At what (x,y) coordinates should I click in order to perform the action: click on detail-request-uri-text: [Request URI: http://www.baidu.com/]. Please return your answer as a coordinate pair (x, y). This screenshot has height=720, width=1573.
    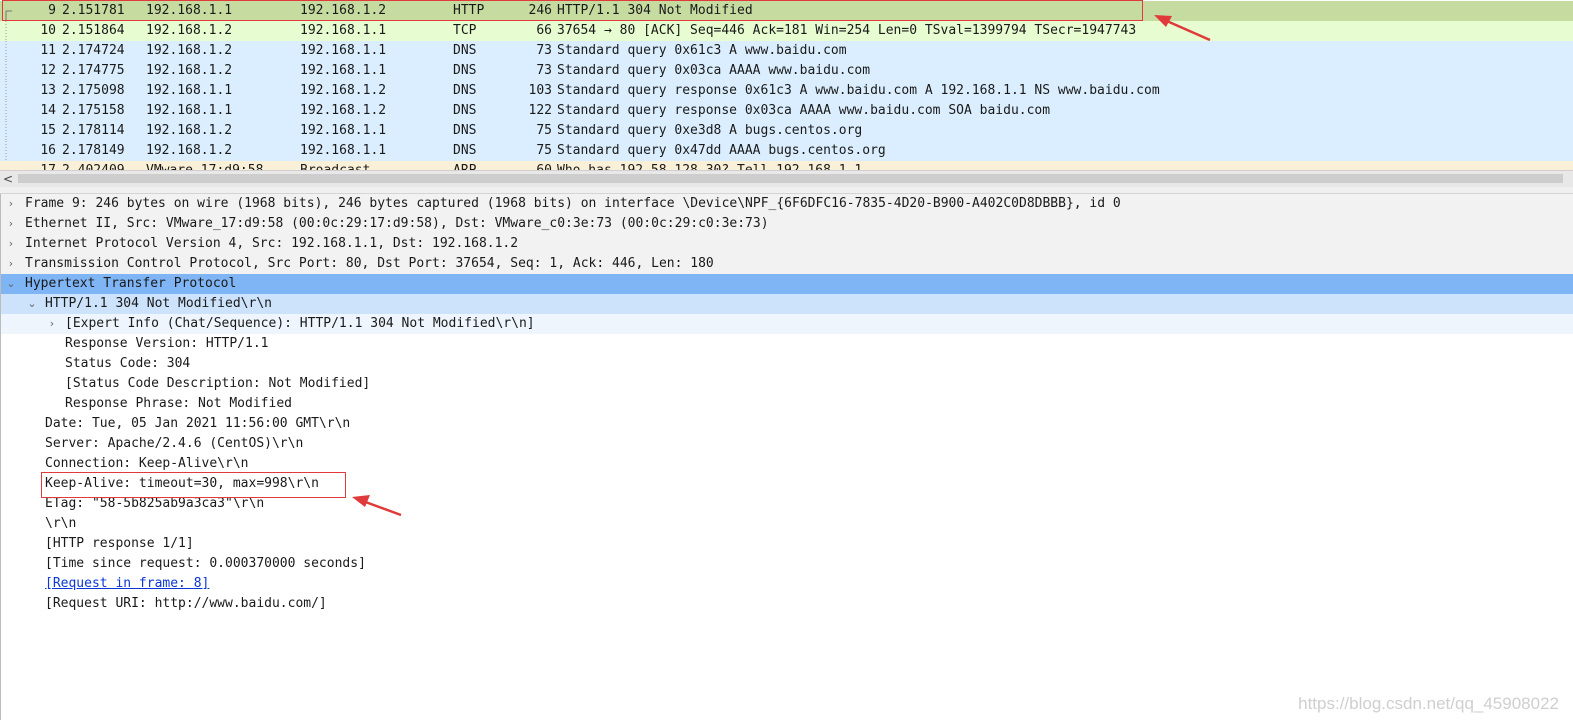
    Looking at the image, I should click on (186, 603).